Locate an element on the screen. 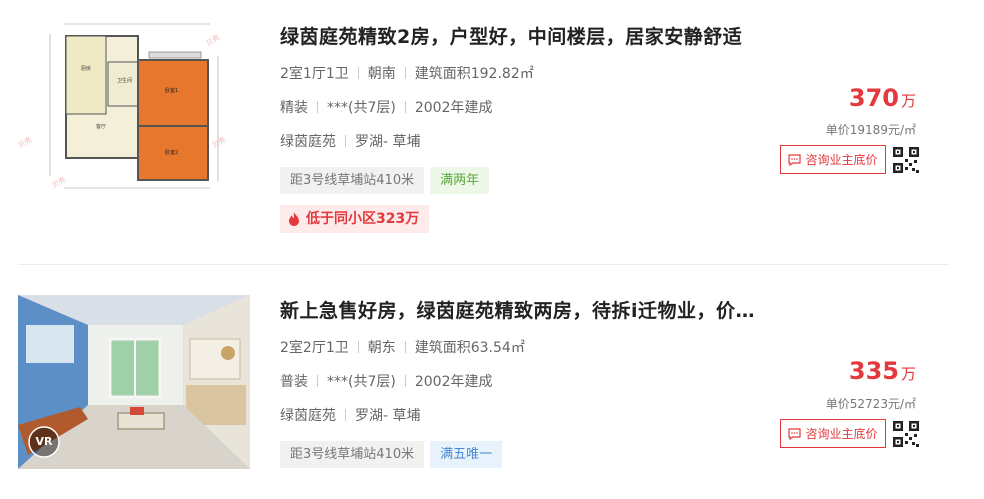 The height and width of the screenshot is (499, 984). area-text: 建筑面积63.54㎡ is located at coordinates (469, 348).